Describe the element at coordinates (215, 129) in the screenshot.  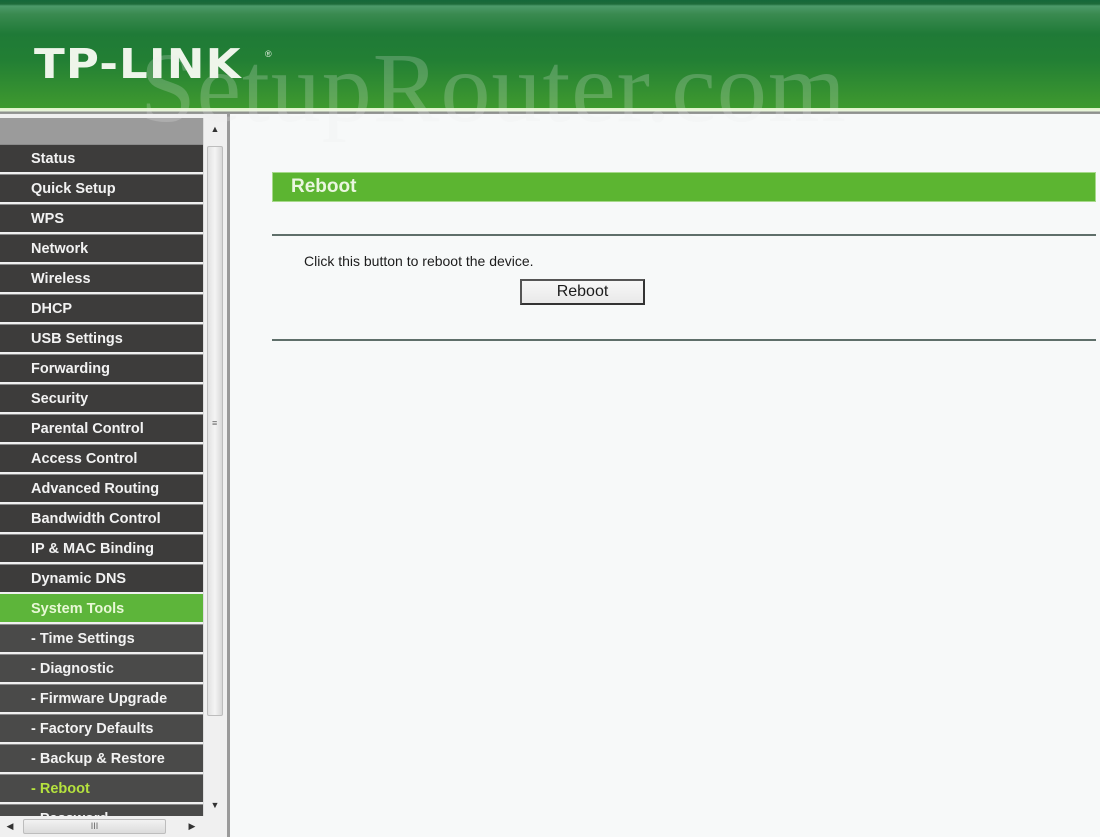
I see `scroll-up-icon: ▲` at that location.